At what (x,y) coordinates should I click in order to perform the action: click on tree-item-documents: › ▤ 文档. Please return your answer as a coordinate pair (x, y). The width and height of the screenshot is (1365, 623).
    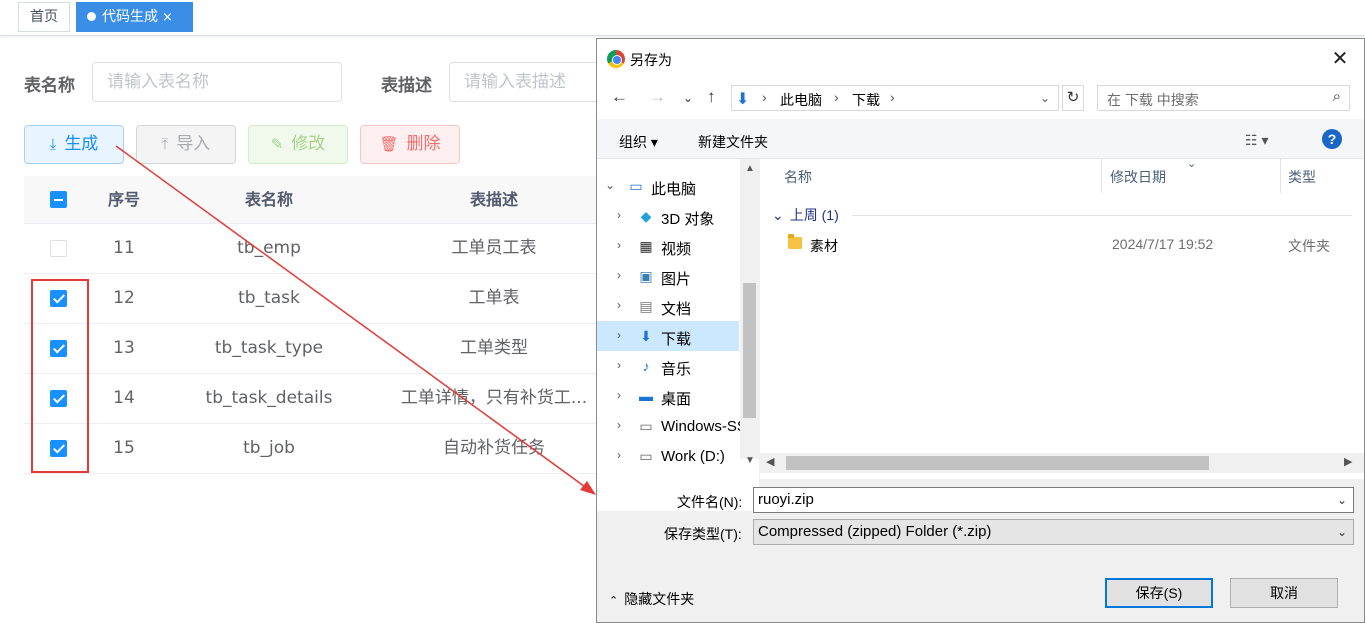
    Looking at the image, I should click on (668, 306).